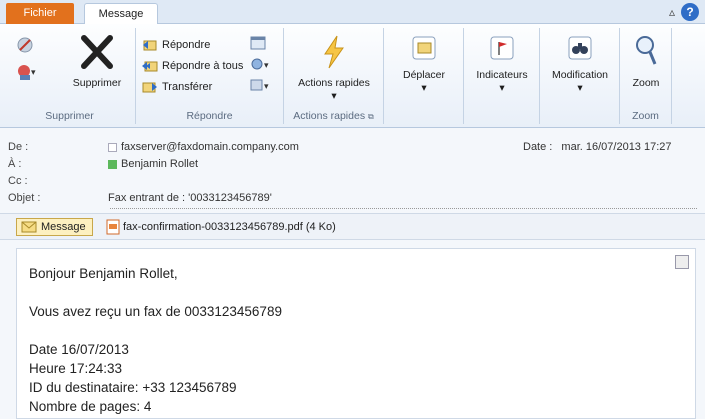 The height and width of the screenshot is (419, 705). What do you see at coordinates (112, 147) in the screenshot?
I see `contact-status-icon` at bounding box center [112, 147].